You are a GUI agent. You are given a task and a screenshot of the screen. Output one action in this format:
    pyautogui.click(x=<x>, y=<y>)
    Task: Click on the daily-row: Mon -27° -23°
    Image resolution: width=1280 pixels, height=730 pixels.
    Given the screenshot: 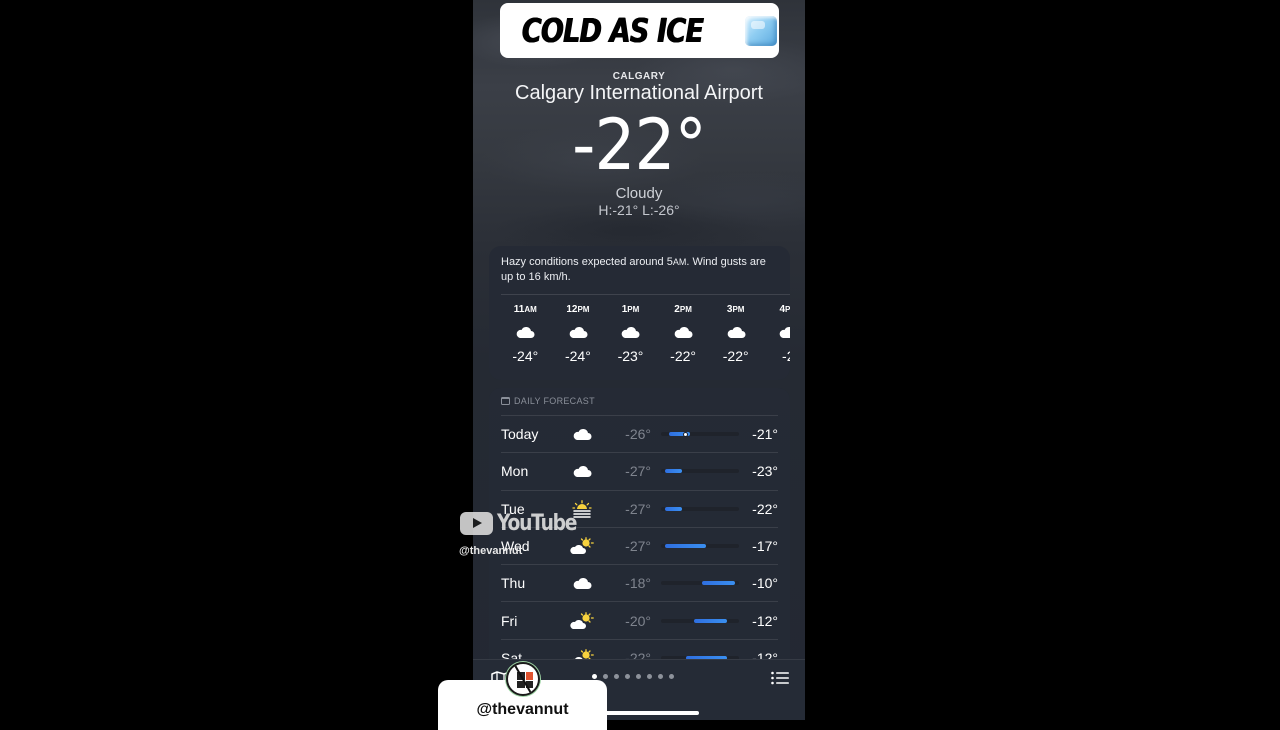 What is the action you would take?
    pyautogui.click(x=639, y=470)
    